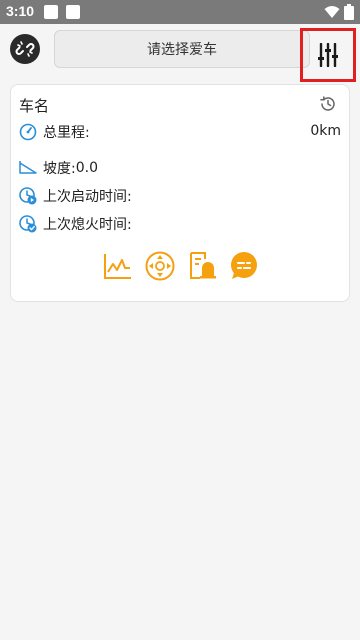 This screenshot has width=360, height=640. Describe the element at coordinates (20, 11) in the screenshot. I see `status-time: 3:10` at that location.